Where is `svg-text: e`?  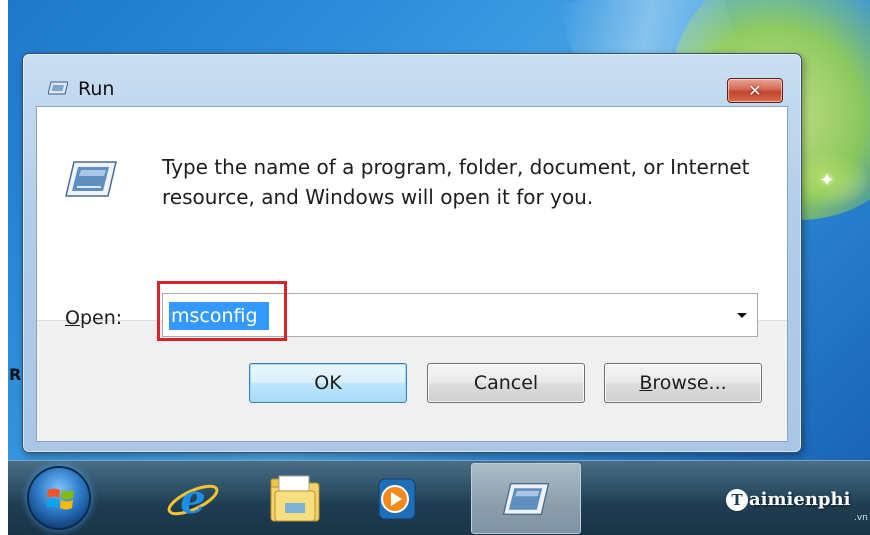
svg-text: e is located at coordinates (192, 499).